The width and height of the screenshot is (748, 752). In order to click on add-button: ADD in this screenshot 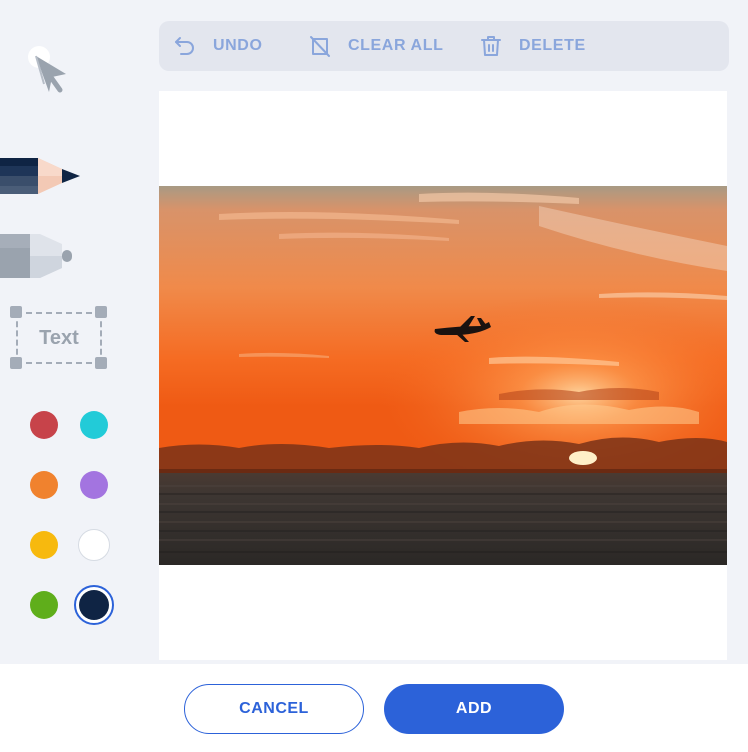, I will do `click(474, 709)`.